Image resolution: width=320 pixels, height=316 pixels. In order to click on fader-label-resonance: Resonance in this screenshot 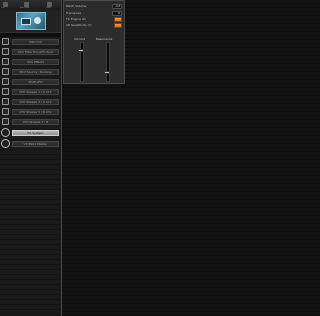, I will do `click(104, 39)`.